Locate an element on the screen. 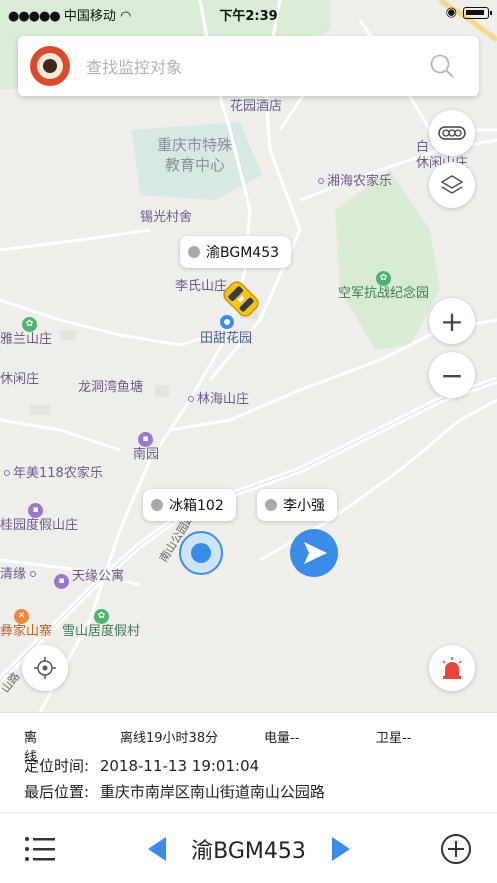 The width and height of the screenshot is (497, 883). poi-label: ✿ 空军抗战纪念园 is located at coordinates (383, 284).